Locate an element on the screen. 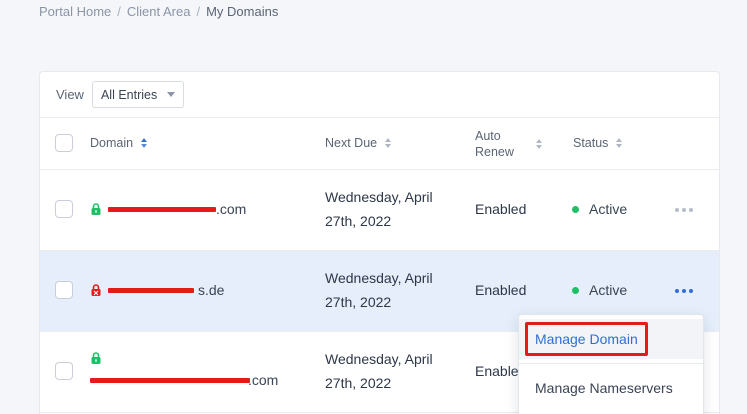  breadcrumb: Portal Home / Client Area / My Domains is located at coordinates (158, 11).